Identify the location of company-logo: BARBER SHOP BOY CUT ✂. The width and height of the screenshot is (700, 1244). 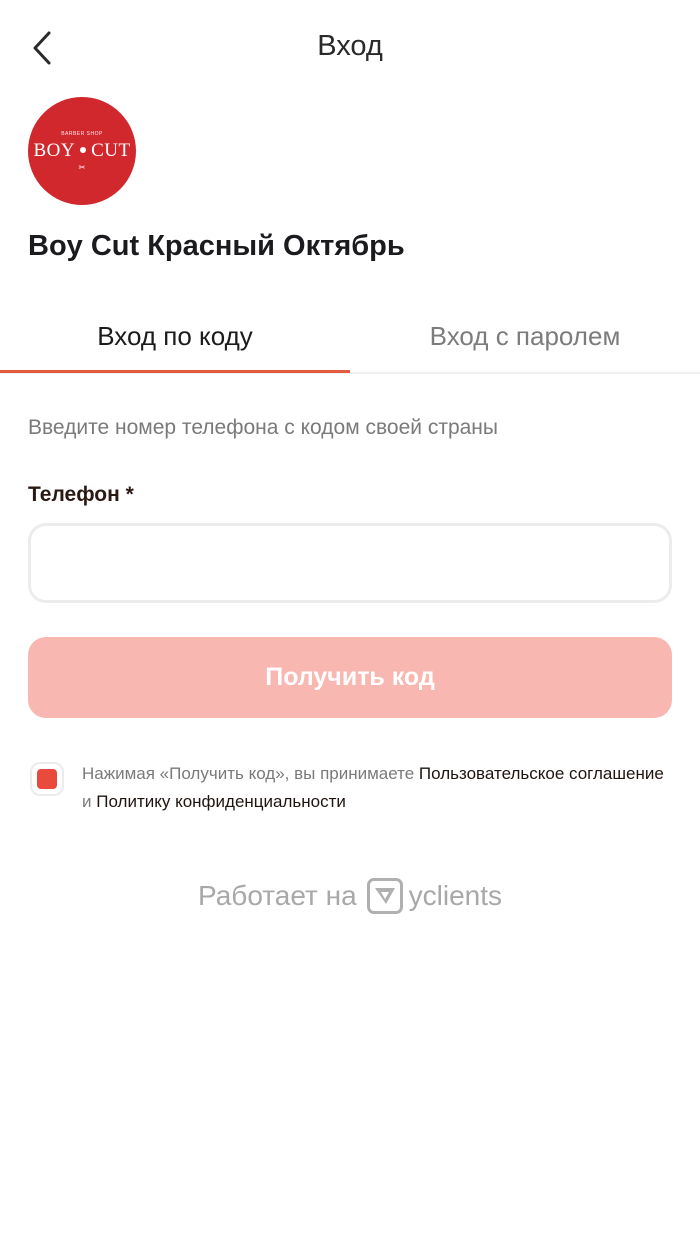
(82, 151).